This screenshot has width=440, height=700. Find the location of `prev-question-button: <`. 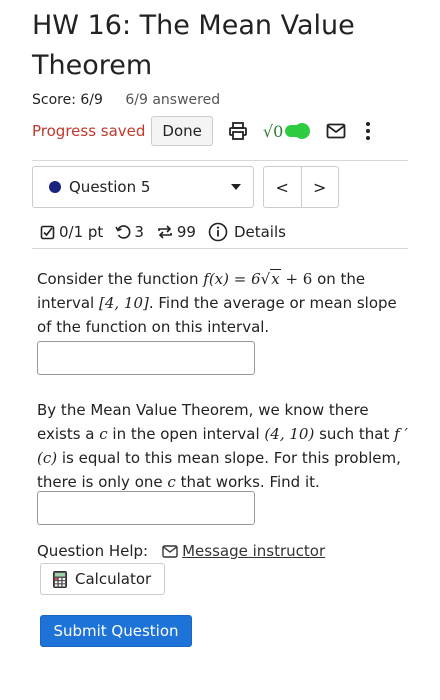

prev-question-button: < is located at coordinates (282, 187).